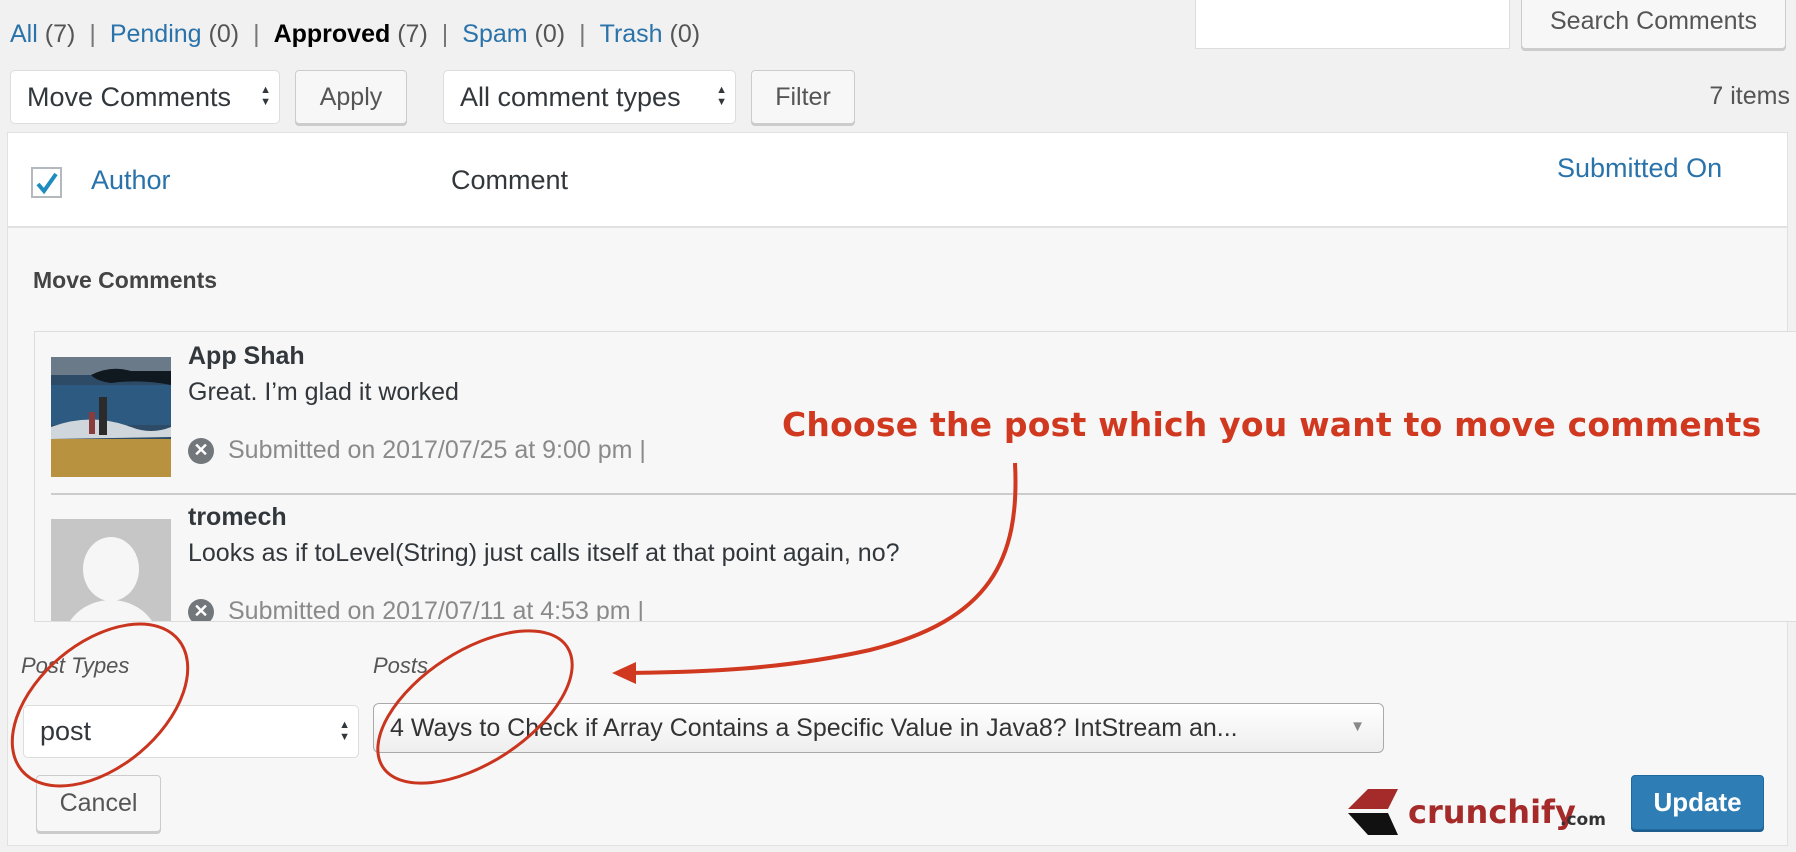 This screenshot has height=852, width=1796. Describe the element at coordinates (1357, 726) in the screenshot. I see `dropdown-arrow-icon: ▼` at that location.